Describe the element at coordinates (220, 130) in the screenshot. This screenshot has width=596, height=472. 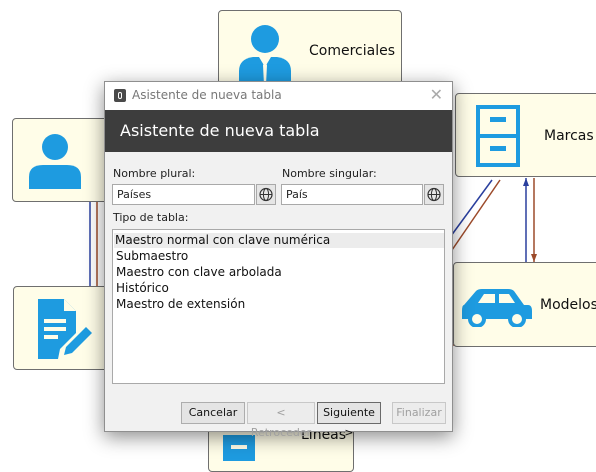
I see `header-title: Asistente de nueva tabla` at that location.